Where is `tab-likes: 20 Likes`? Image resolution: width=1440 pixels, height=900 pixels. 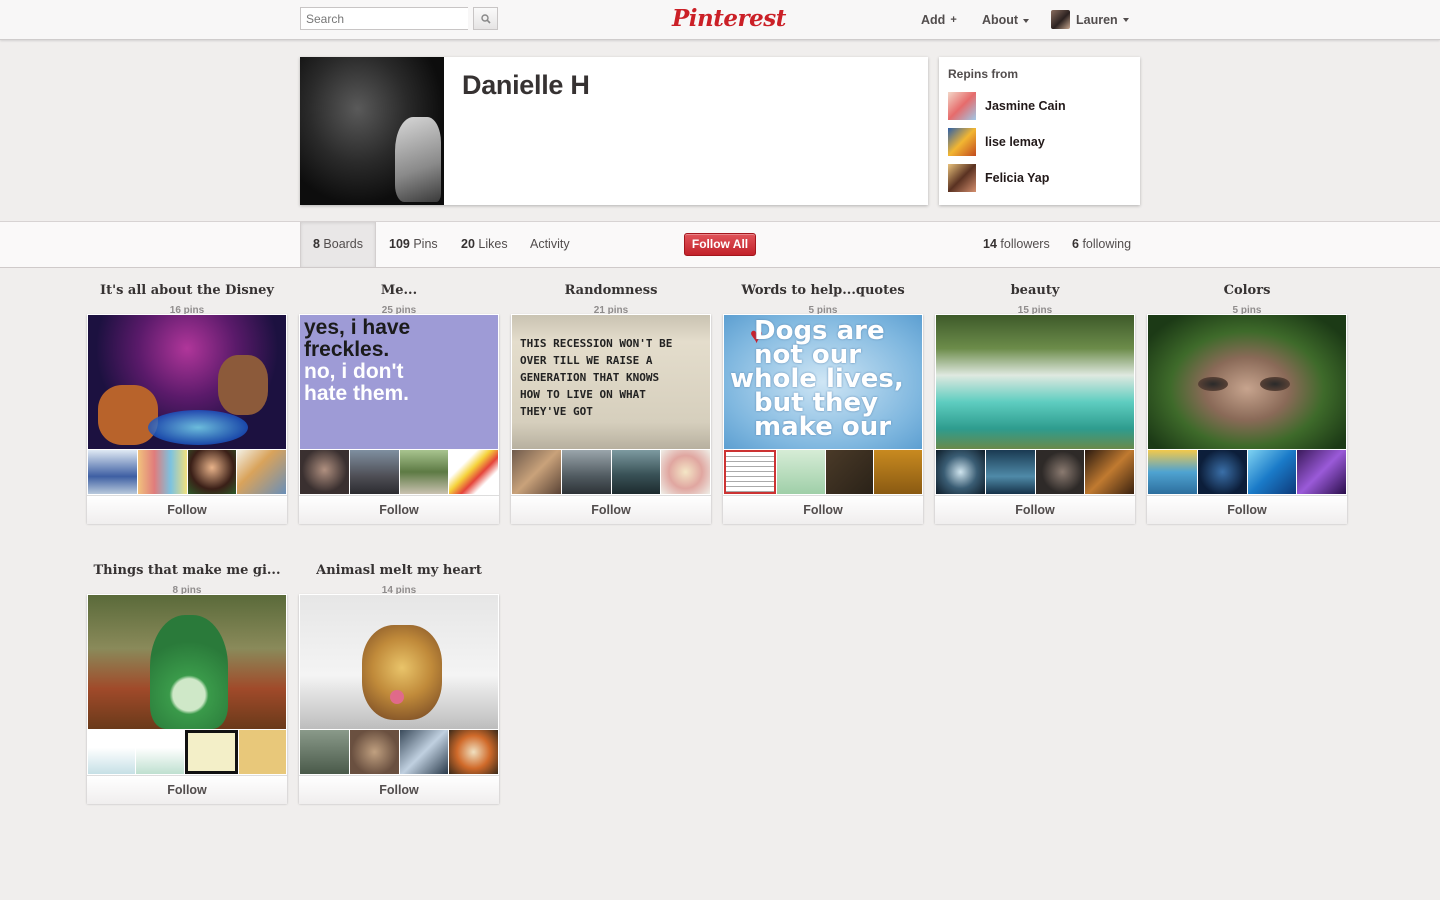 tab-likes: 20 Likes is located at coordinates (484, 244).